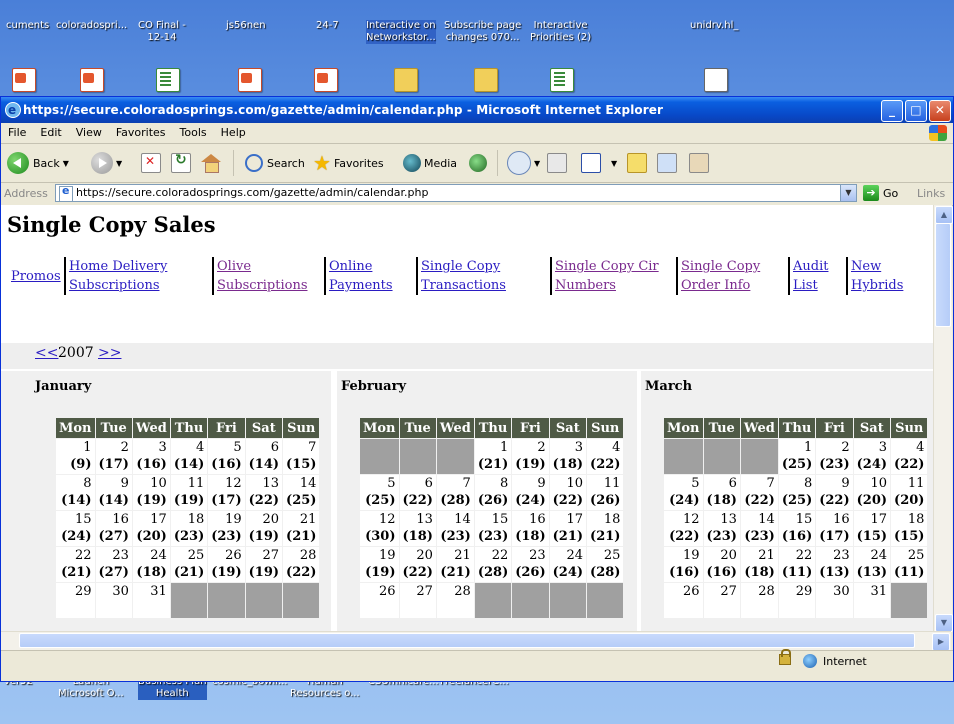  What do you see at coordinates (75, 492) in the screenshot?
I see `calendar-day-cell: 8 (14)` at bounding box center [75, 492].